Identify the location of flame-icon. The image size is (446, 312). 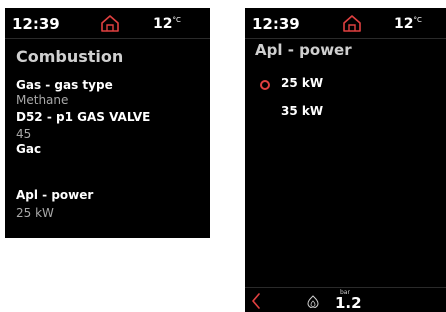
(313, 301).